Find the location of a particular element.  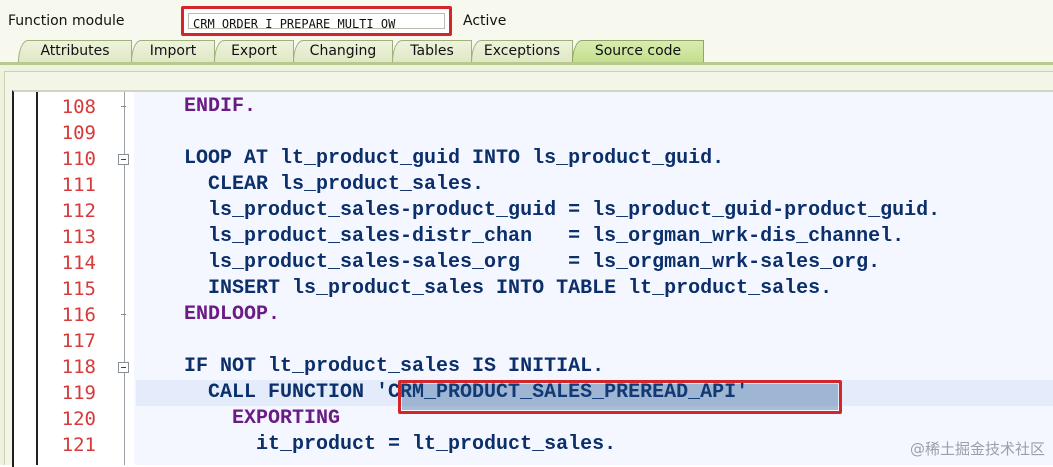

line-number: 115 is located at coordinates (78, 289).